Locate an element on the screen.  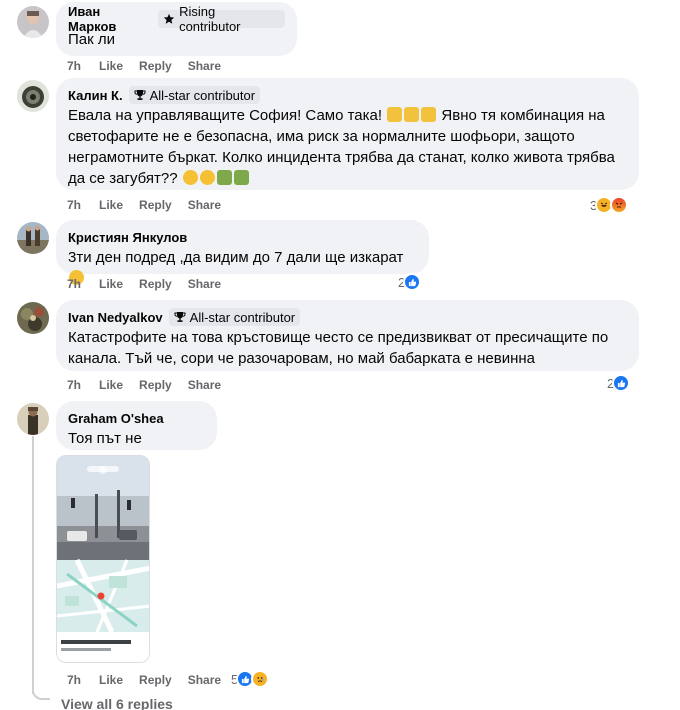
text-line: Явно тя комбинация на is located at coordinates (523, 115).